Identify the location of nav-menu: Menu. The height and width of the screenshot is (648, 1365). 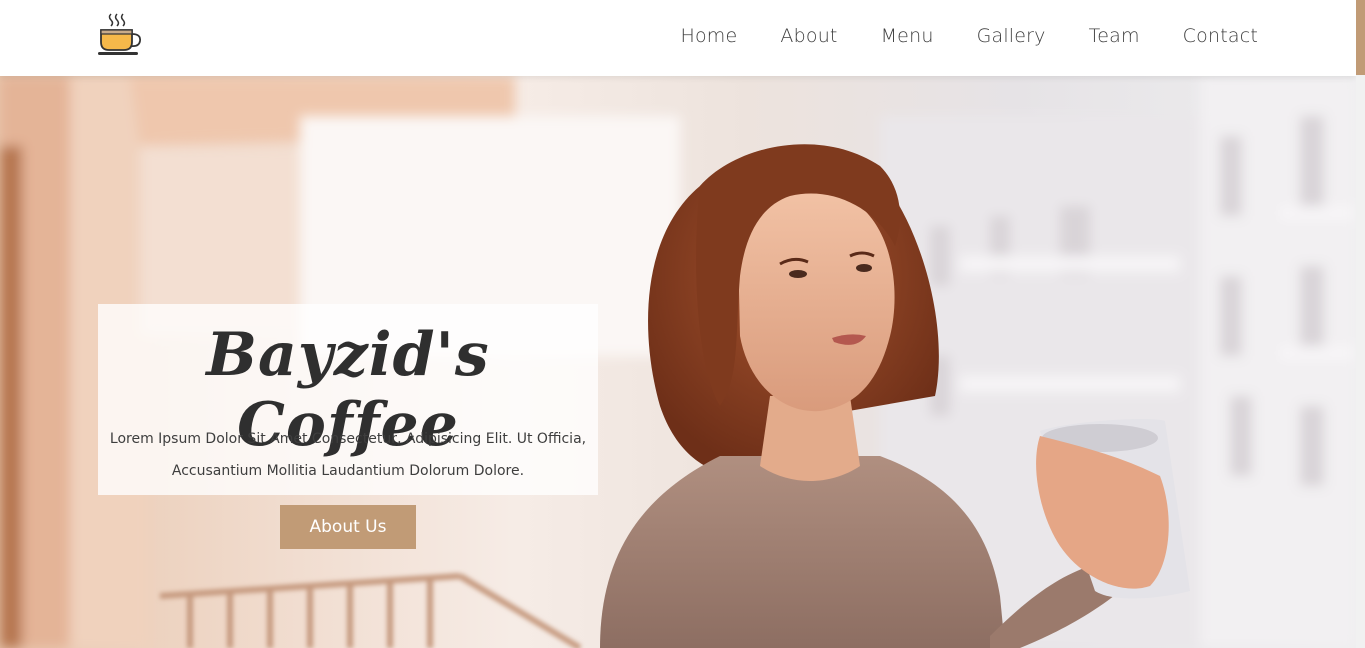
(907, 36).